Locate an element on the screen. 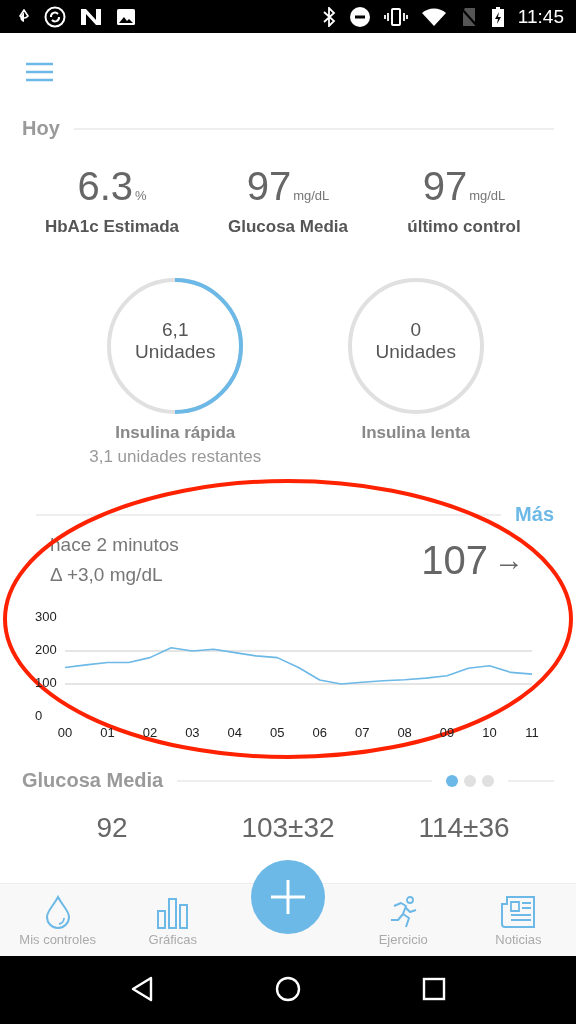  x-axis-label: 01 is located at coordinates (107, 732).